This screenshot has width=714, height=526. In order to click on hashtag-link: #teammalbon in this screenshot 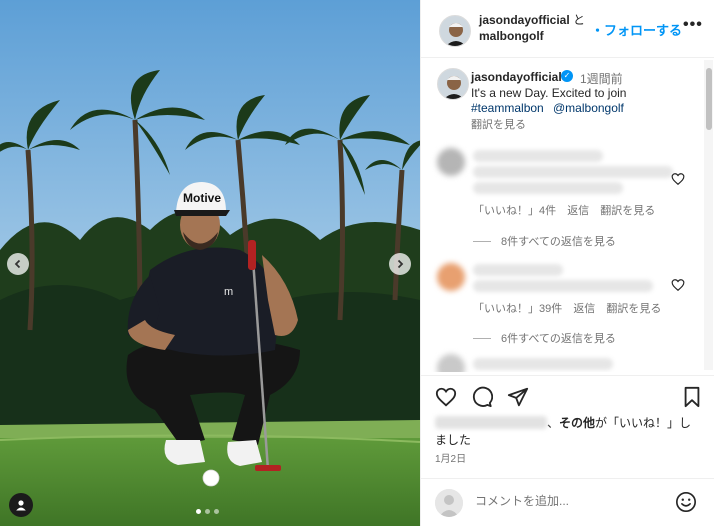, I will do `click(507, 108)`.